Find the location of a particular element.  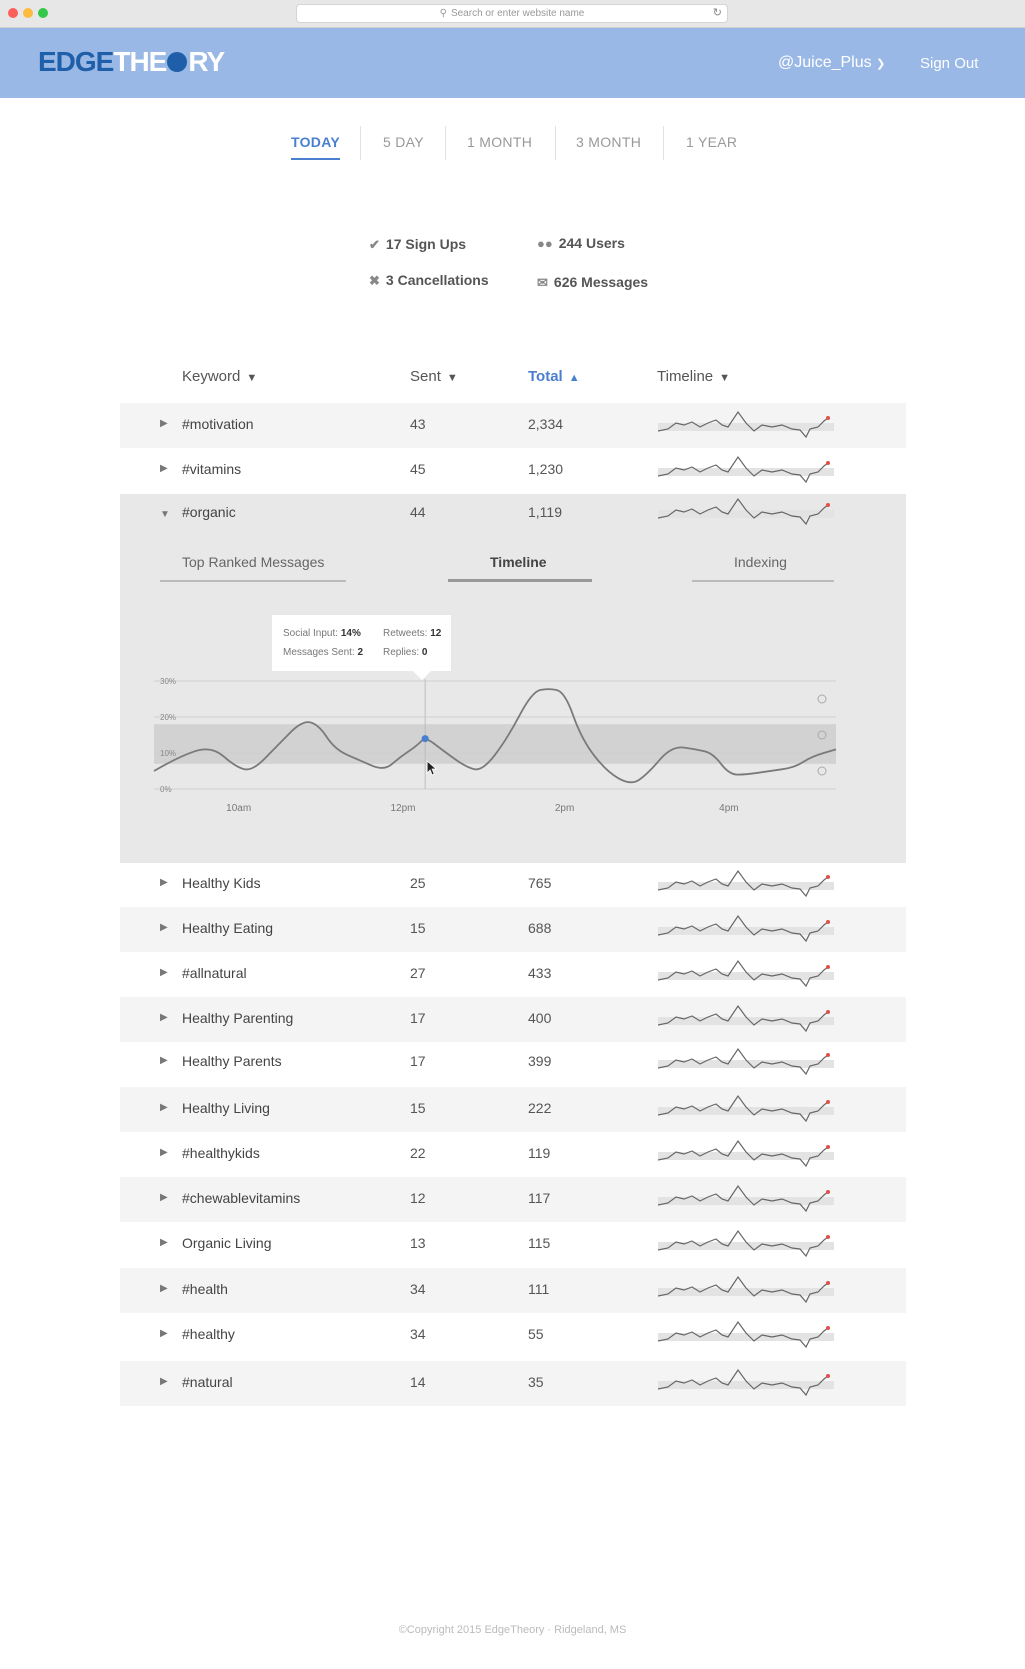

table-row: ▶ #motivation 43 2,334 is located at coordinates (513, 425).